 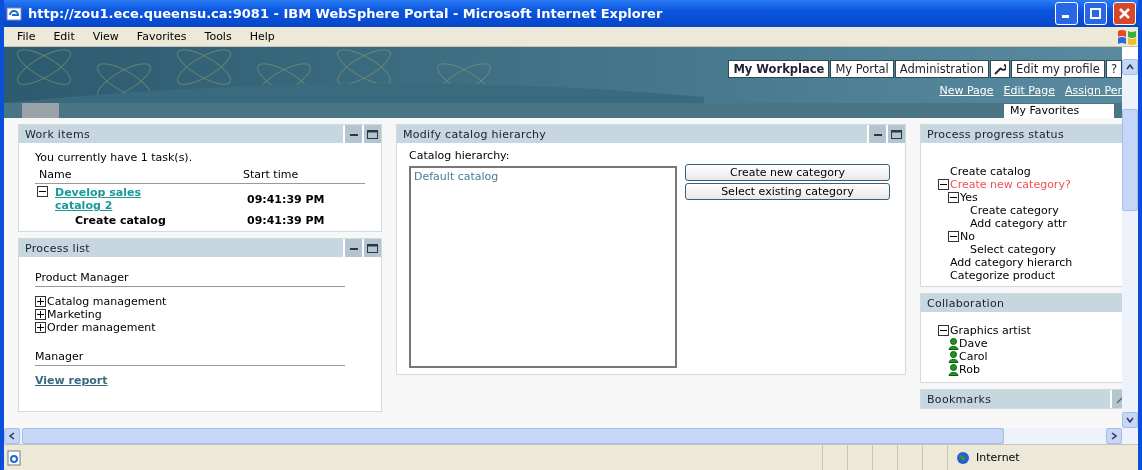 What do you see at coordinates (998, 457) in the screenshot?
I see `security-zone: Internet` at bounding box center [998, 457].